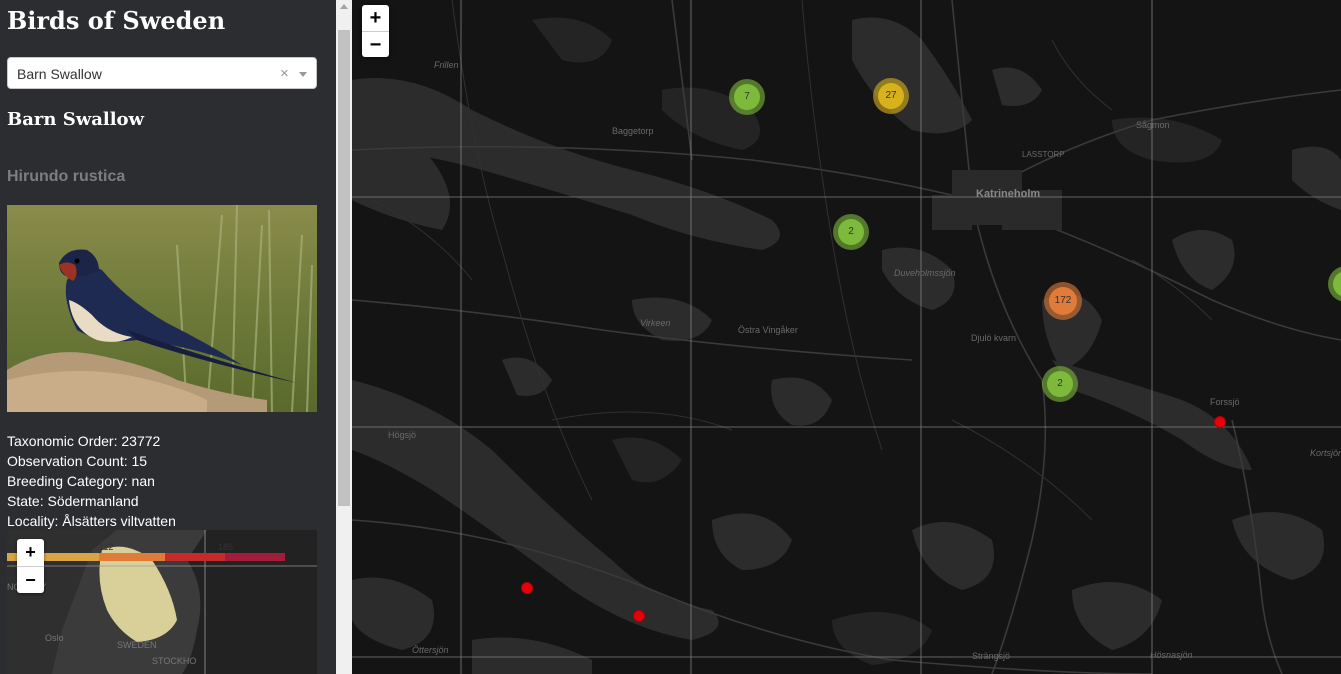 Image resolution: width=1341 pixels, height=674 pixels. I want to click on app-title: Birds of Sweden, so click(116, 20).